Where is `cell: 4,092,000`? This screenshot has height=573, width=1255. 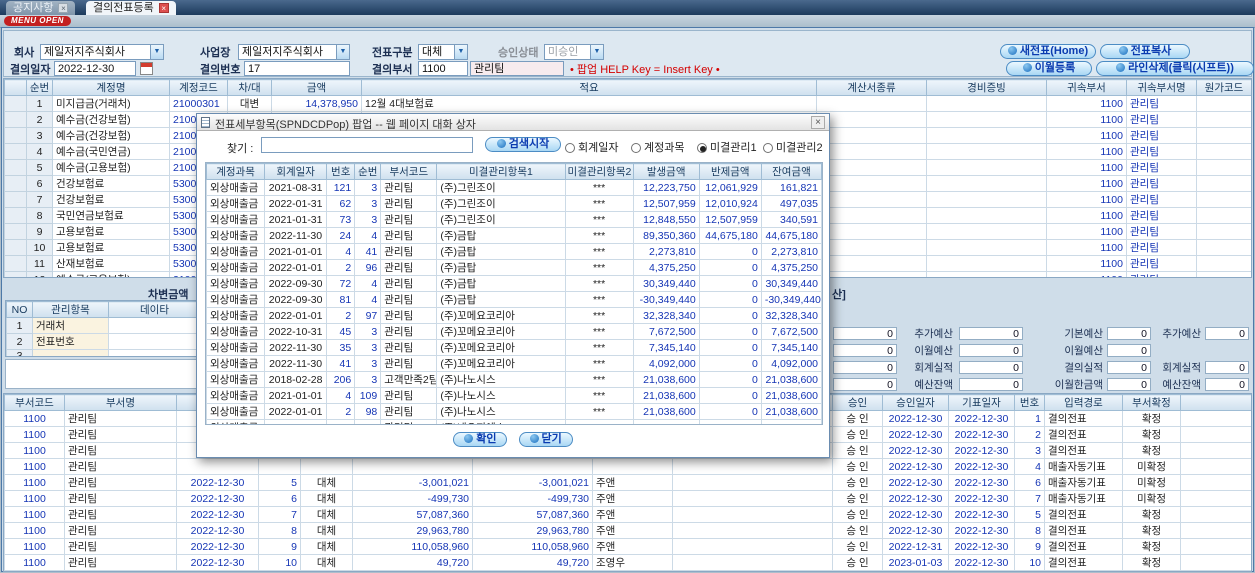 cell: 4,092,000 is located at coordinates (666, 363).